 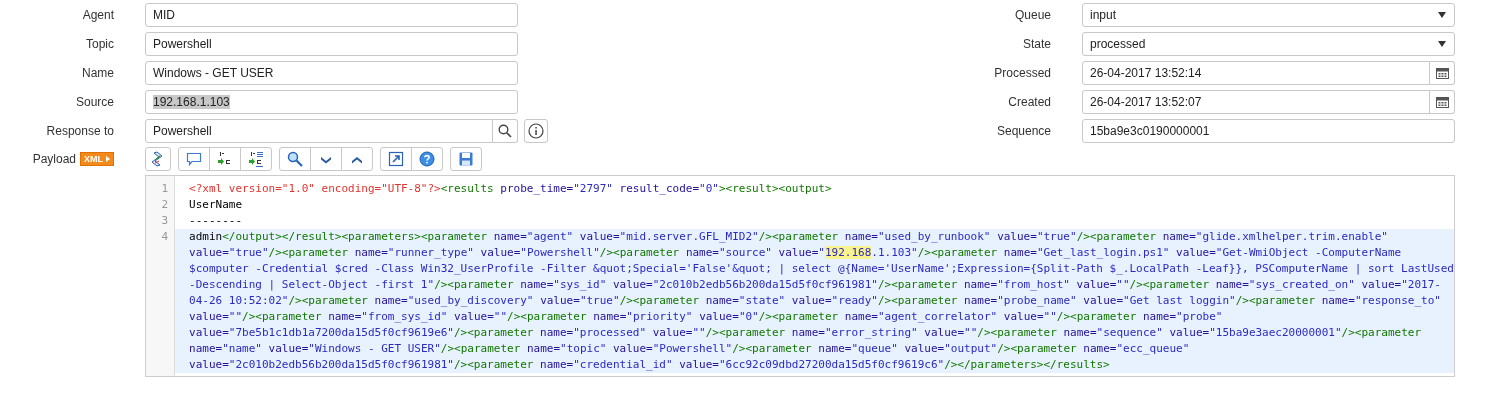 I want to click on expand-icon, so click(x=396, y=159).